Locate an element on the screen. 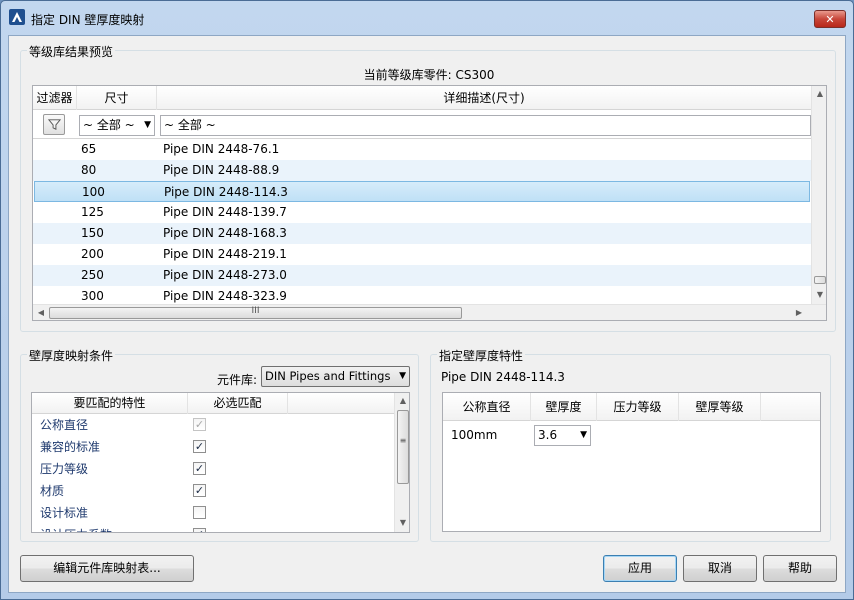 The image size is (854, 600). property-name: 兼容的标准 is located at coordinates (70, 447).